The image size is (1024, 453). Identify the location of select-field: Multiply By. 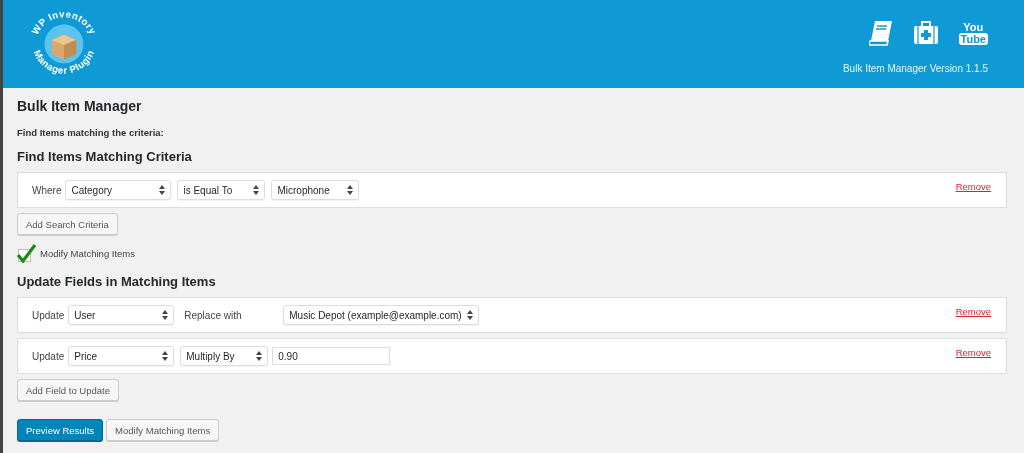
(224, 356).